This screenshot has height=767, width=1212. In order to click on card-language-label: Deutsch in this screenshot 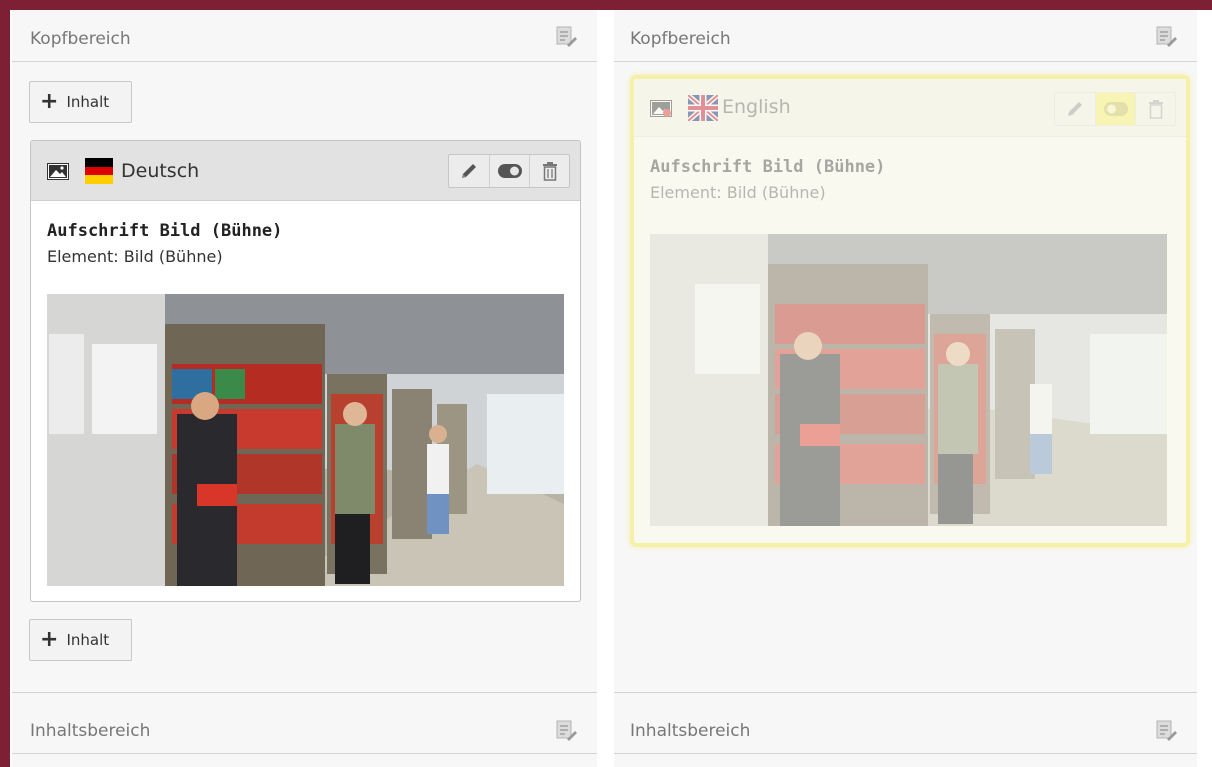, I will do `click(160, 171)`.